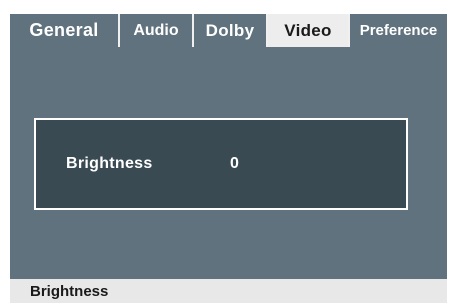 Image resolution: width=456 pixels, height=303 pixels. I want to click on brightness-value: 0, so click(234, 164).